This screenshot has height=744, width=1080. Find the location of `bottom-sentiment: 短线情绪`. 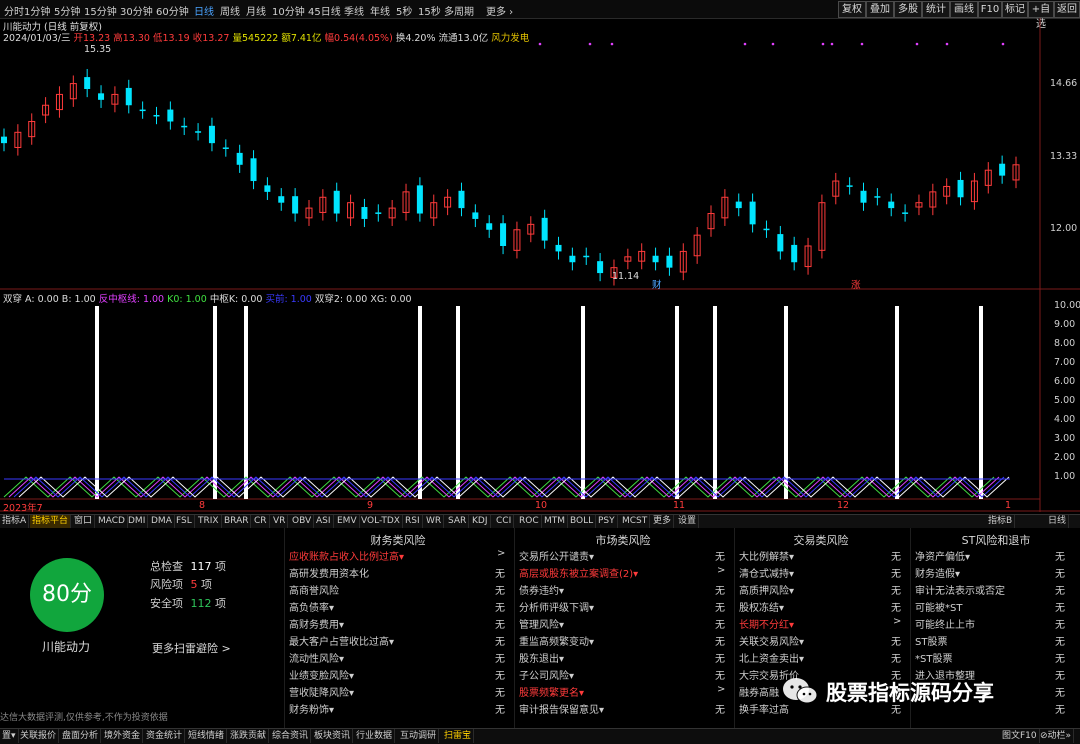

bottom-sentiment: 短线情绪 is located at coordinates (207, 736).